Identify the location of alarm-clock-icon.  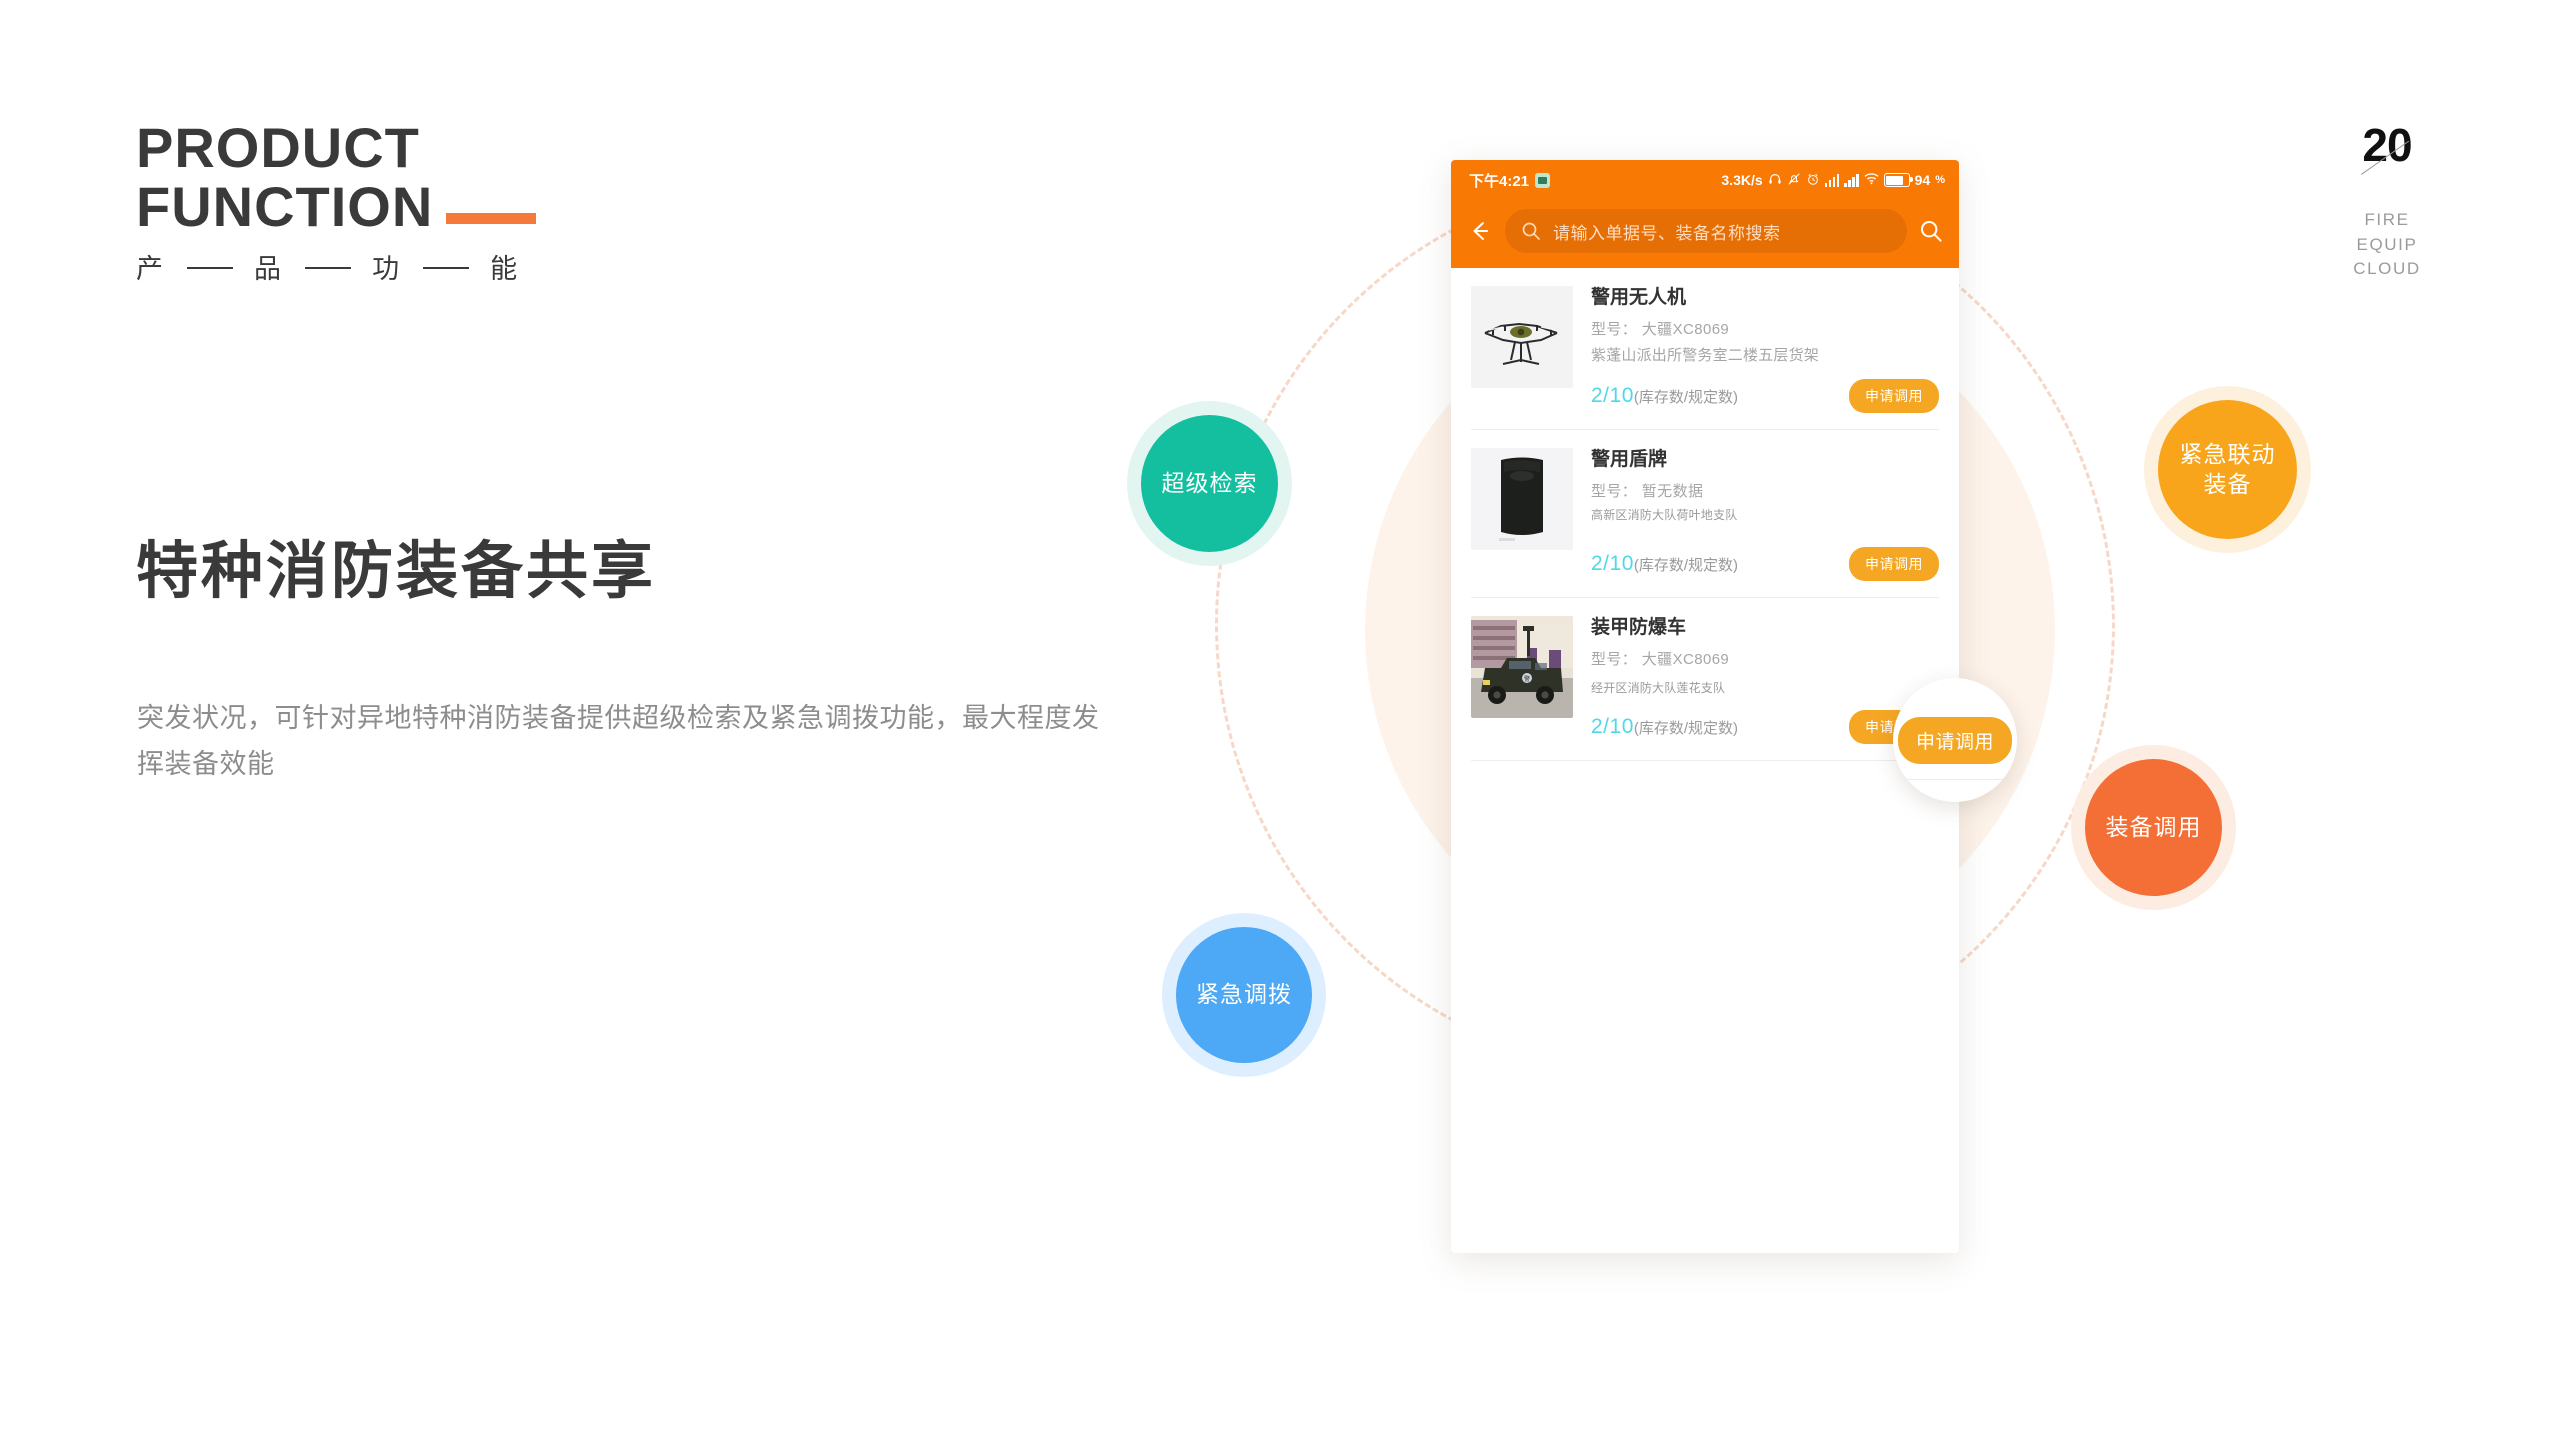
(1813, 180).